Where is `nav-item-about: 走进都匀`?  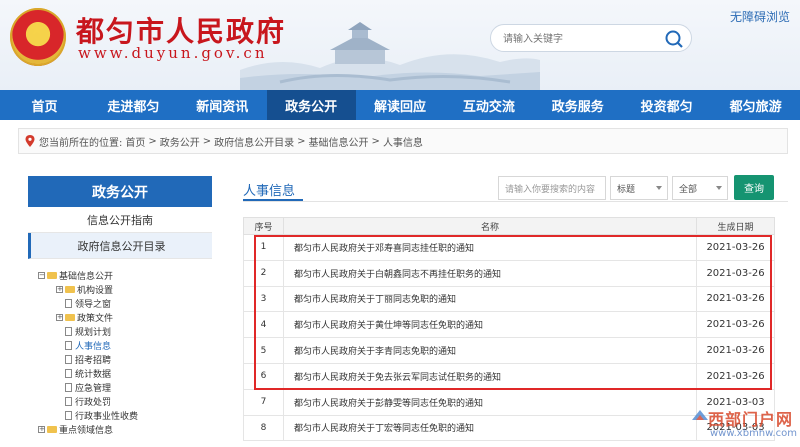 nav-item-about: 走进都匀 is located at coordinates (133, 105).